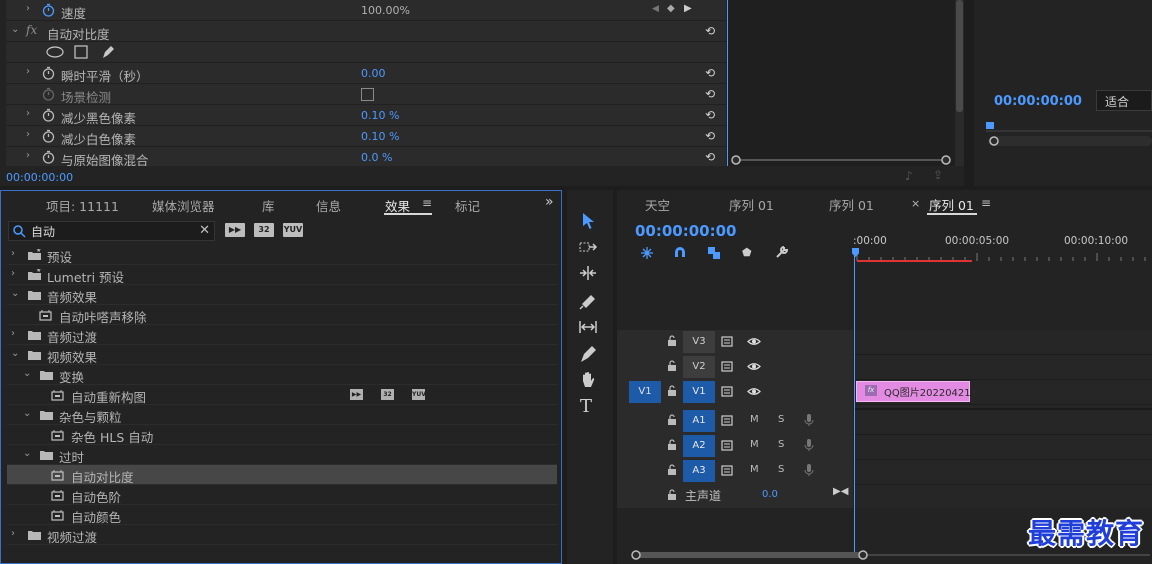  What do you see at coordinates (367, 94) in the screenshot?
I see `scene-detect-checkbox` at bounding box center [367, 94].